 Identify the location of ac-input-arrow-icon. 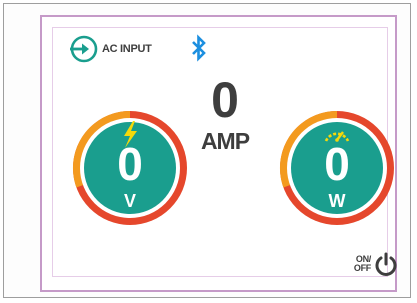
(84, 49).